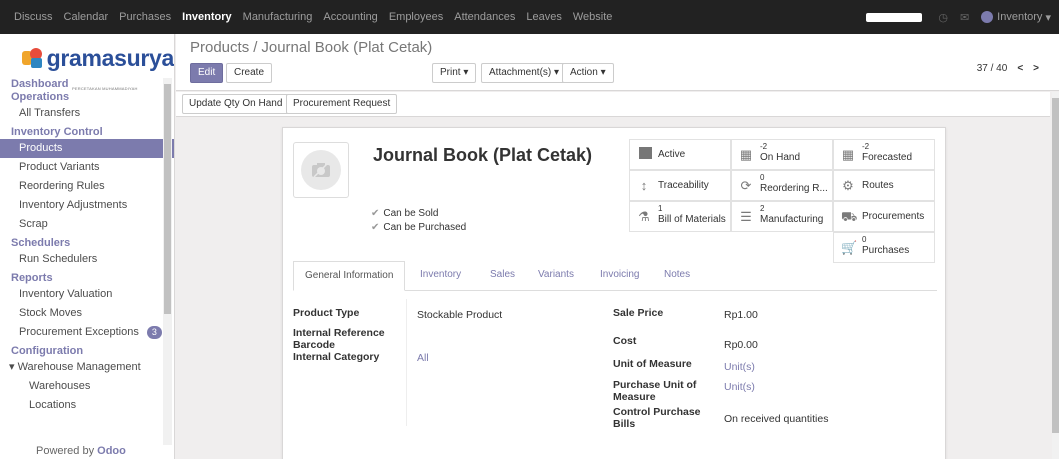 The width and height of the screenshot is (1059, 459). I want to click on tab-general-information: General Information, so click(349, 276).